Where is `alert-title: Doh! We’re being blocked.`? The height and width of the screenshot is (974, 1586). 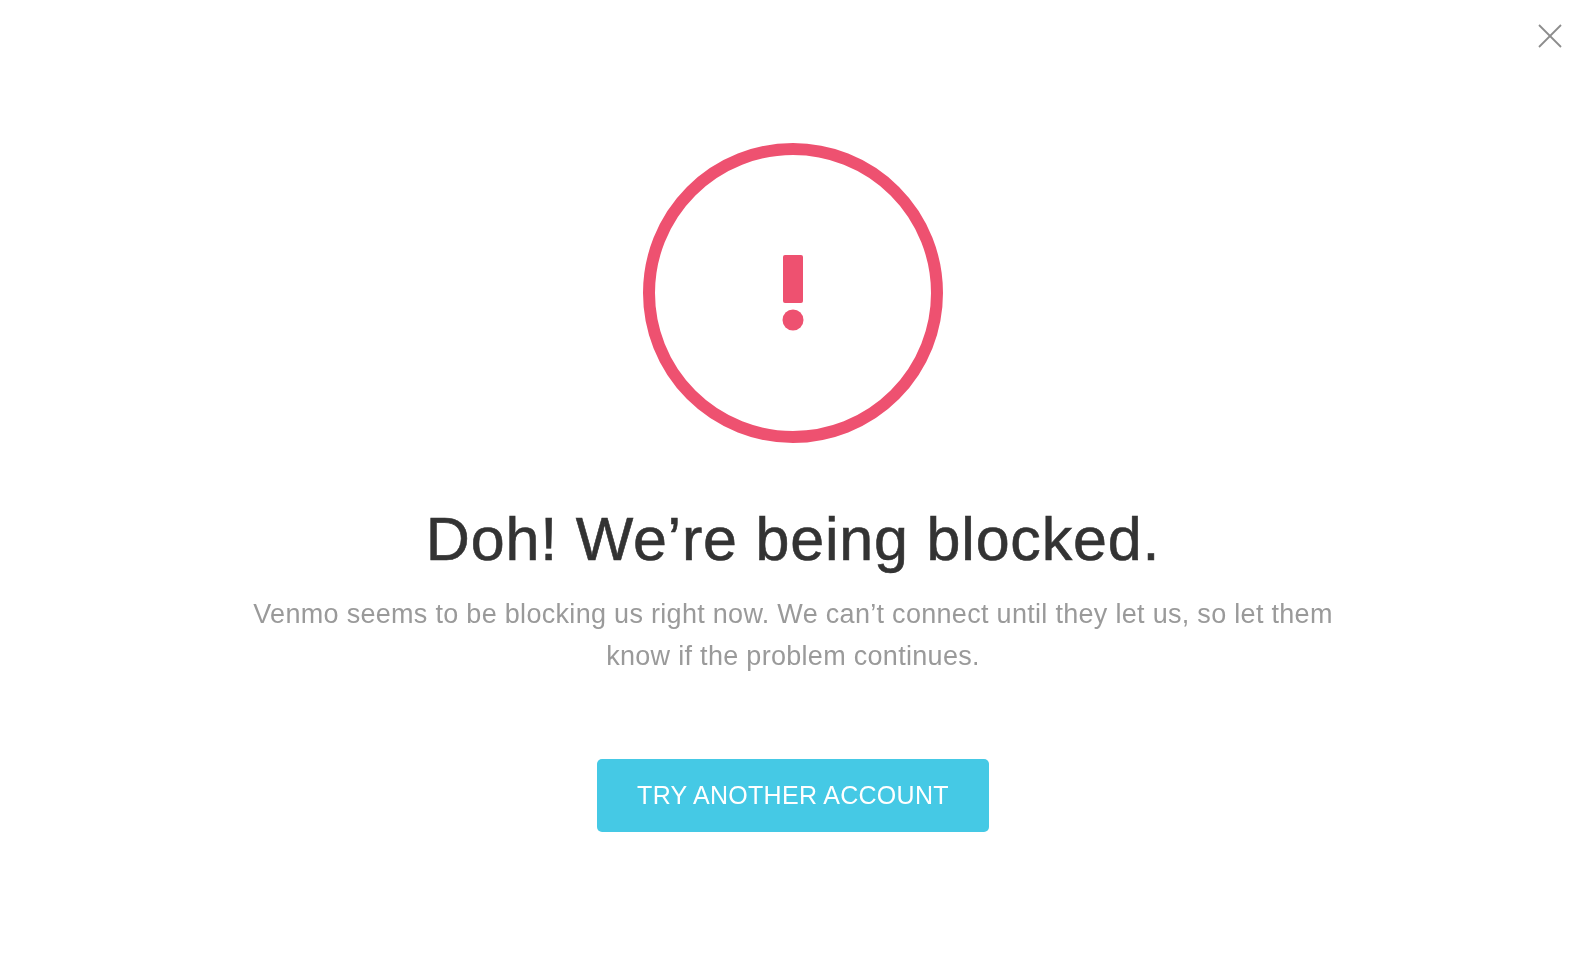
alert-title: Doh! We’re being blocked. is located at coordinates (793, 539).